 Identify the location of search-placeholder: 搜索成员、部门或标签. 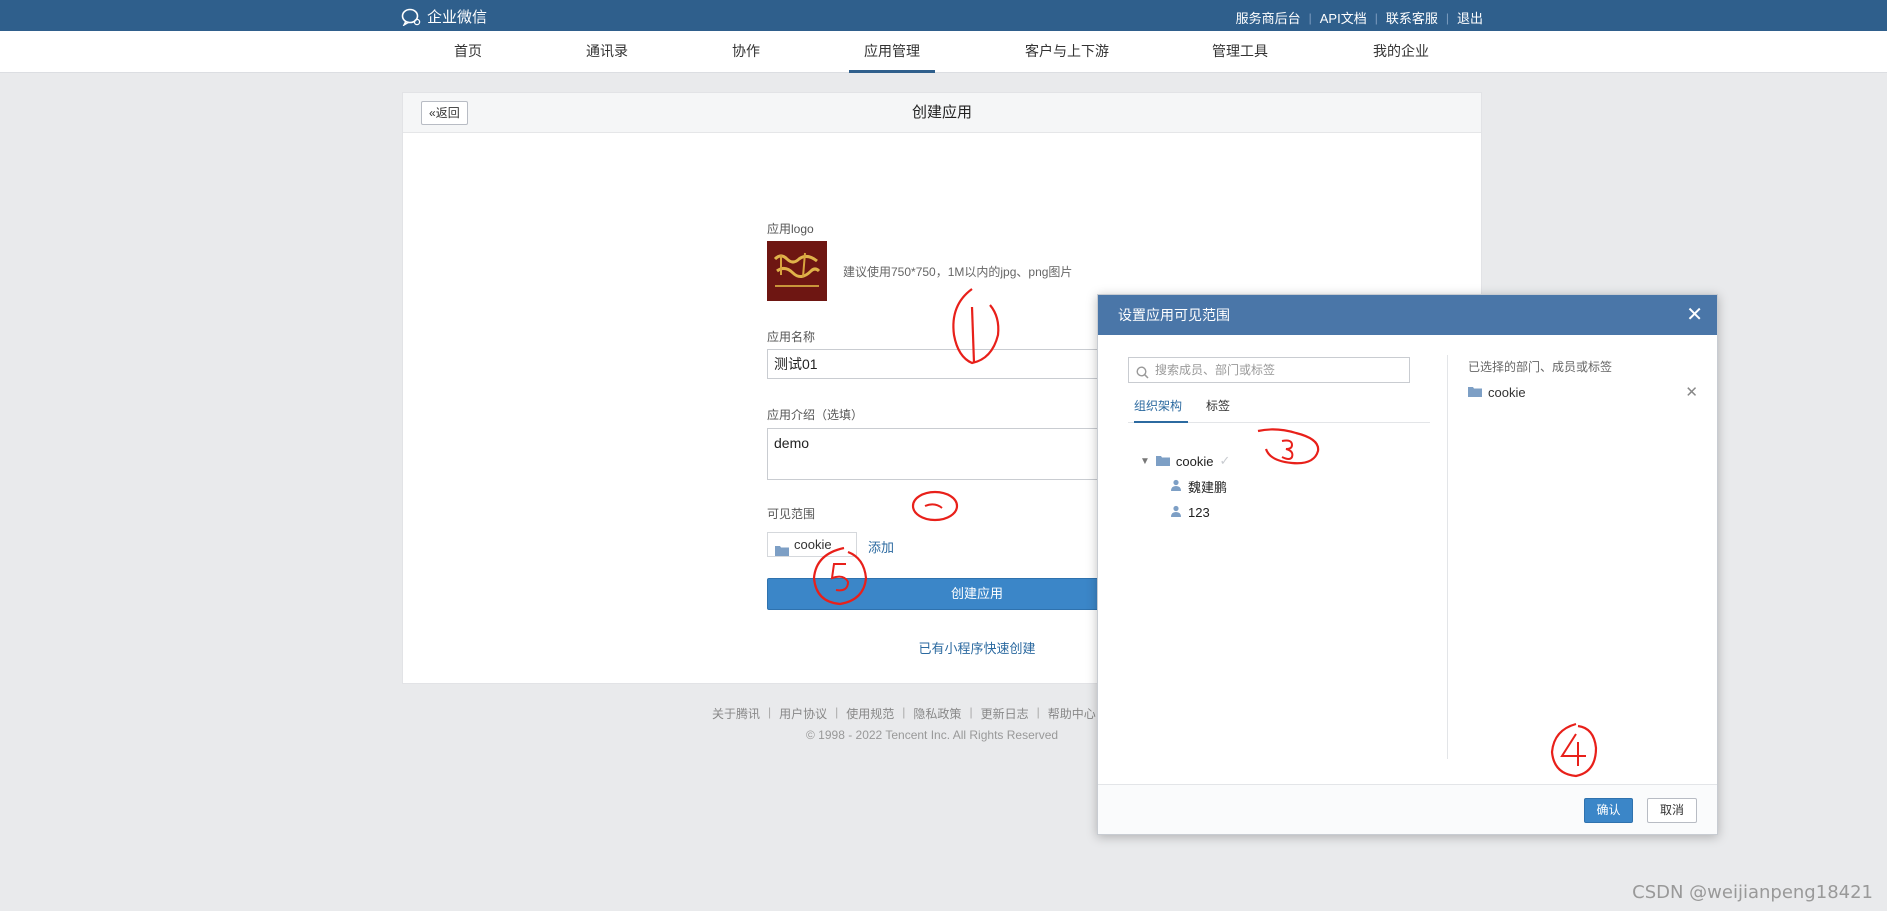
(1215, 370).